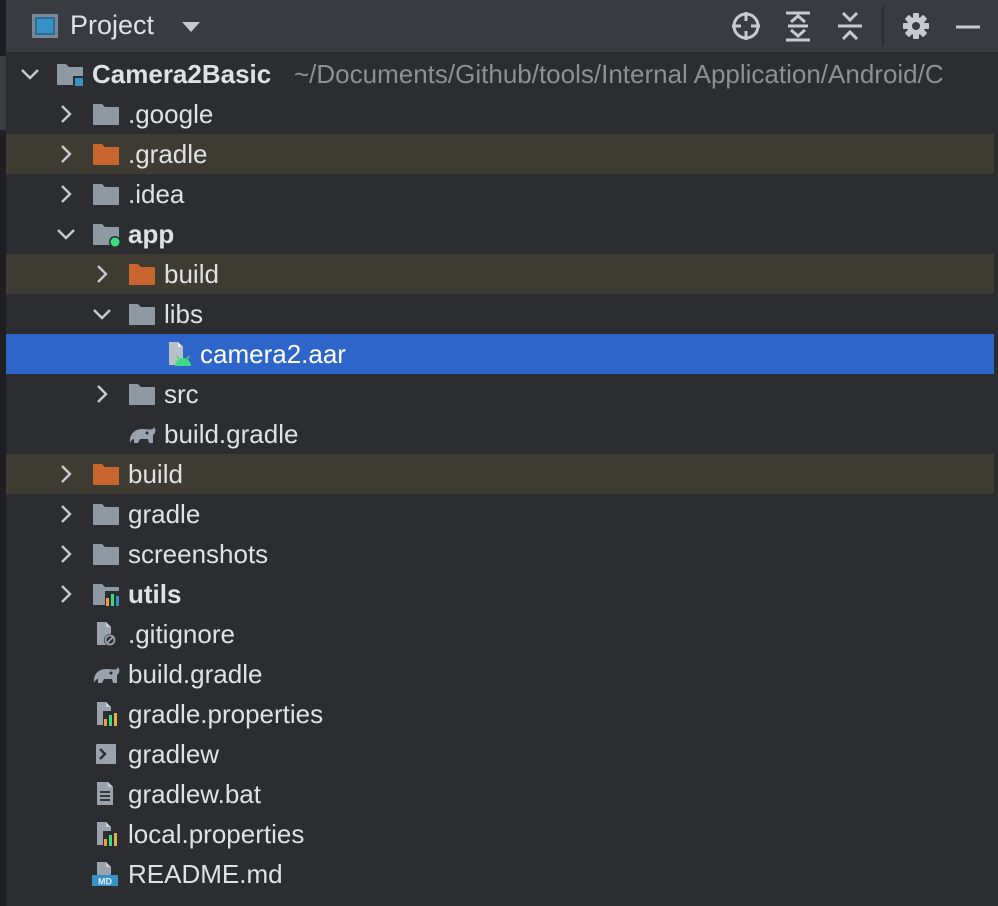 This screenshot has height=906, width=998. What do you see at coordinates (502, 26) in the screenshot?
I see `project-panel-header: Project` at bounding box center [502, 26].